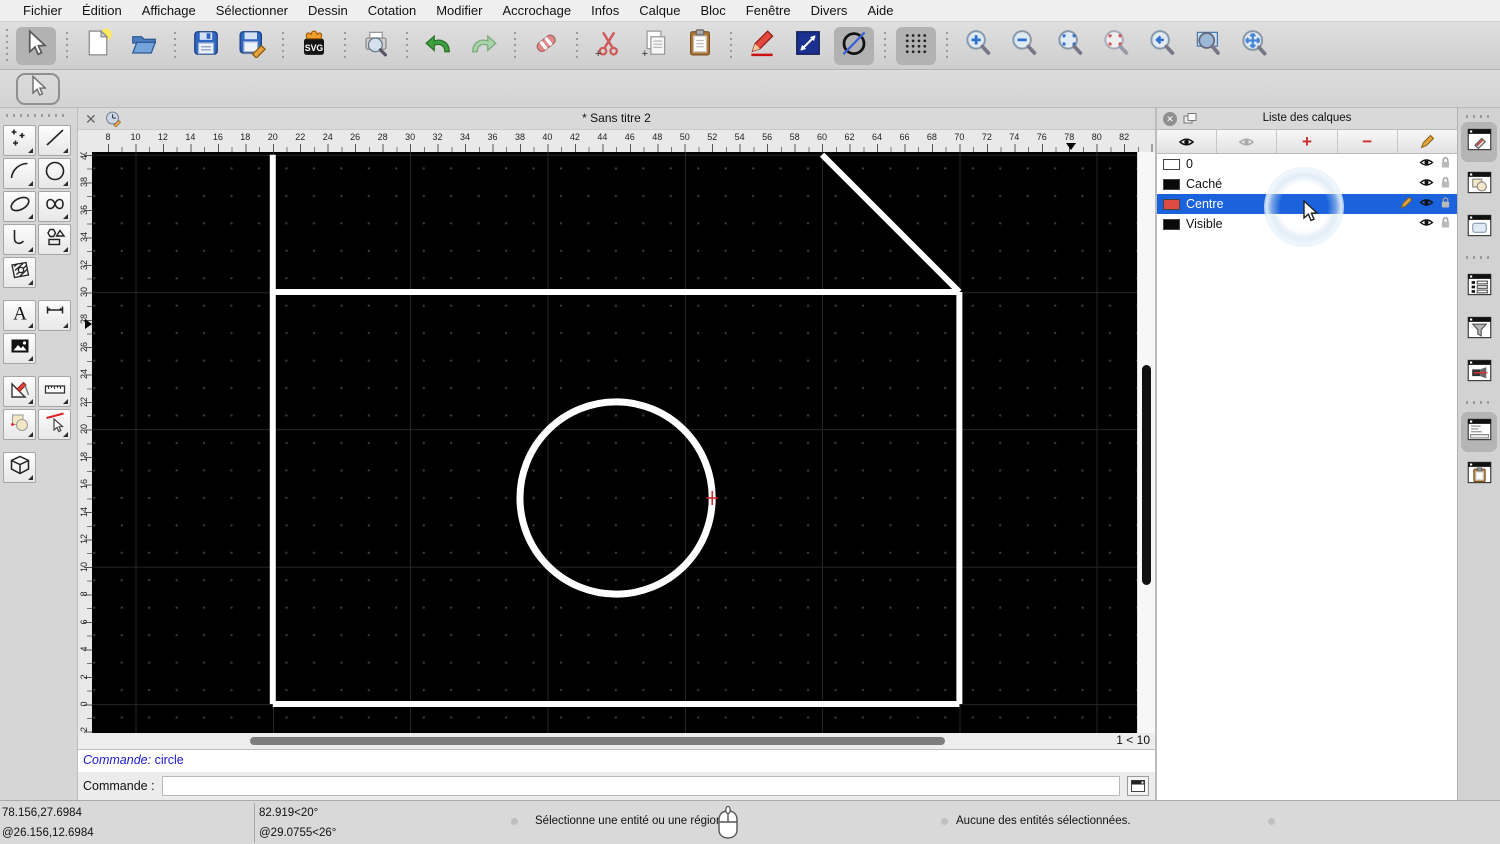 Image resolution: width=1500 pixels, height=844 pixels. I want to click on points-tool-button, so click(19, 140).